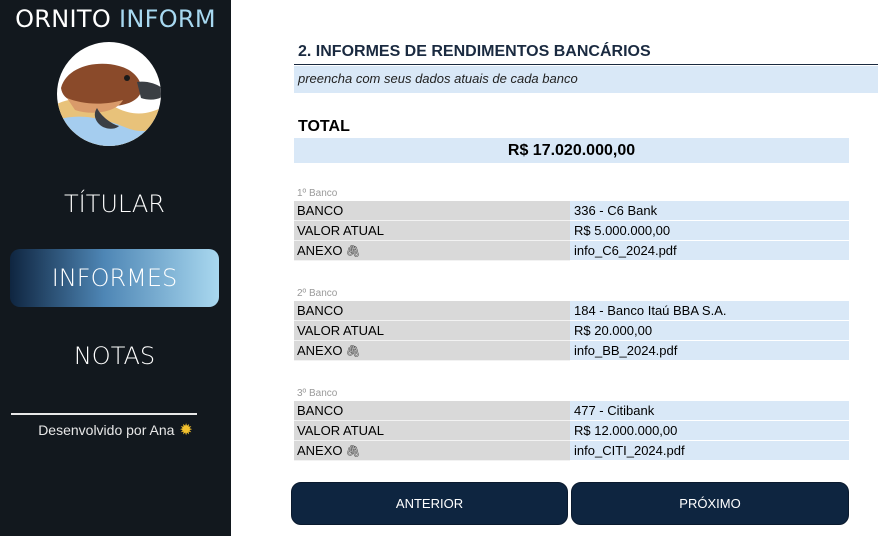 The width and height of the screenshot is (878, 536). I want to click on bank-row-valor: VALOR ATUAL R$ 12.000.000,00, so click(571, 431).